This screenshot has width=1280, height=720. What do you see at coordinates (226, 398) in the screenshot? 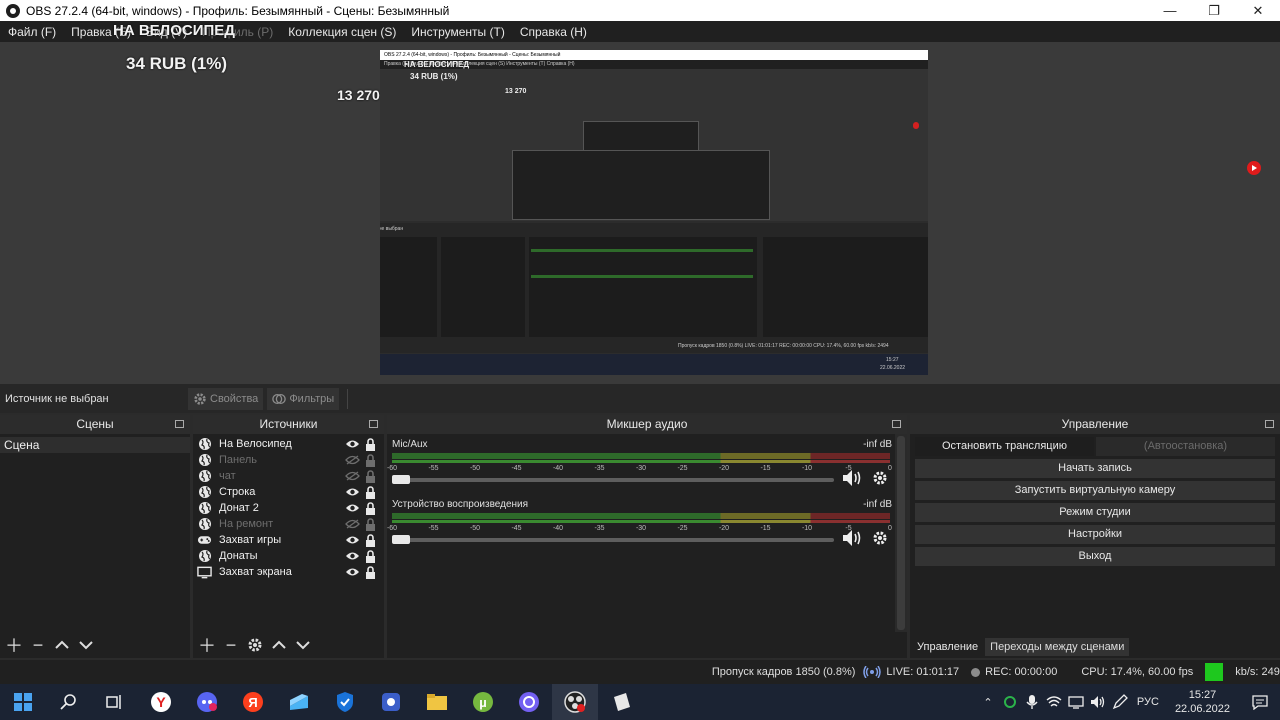
I see `properties-button: Свойства` at bounding box center [226, 398].